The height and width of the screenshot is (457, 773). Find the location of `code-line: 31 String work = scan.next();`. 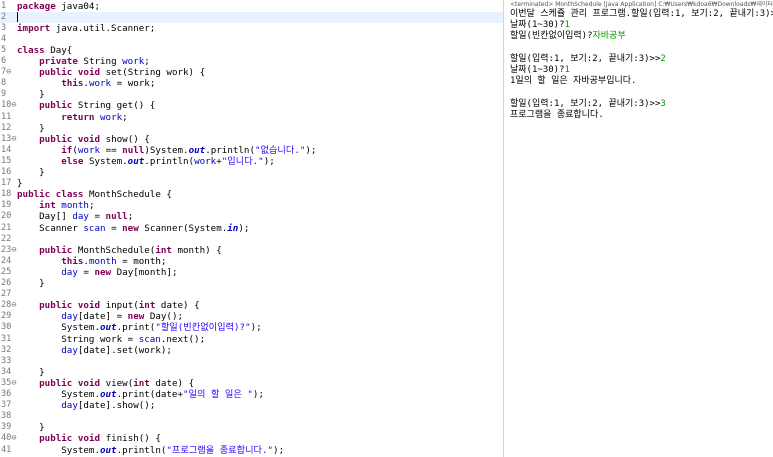

code-line: 31 String work = scan.next(); is located at coordinates (251, 339).